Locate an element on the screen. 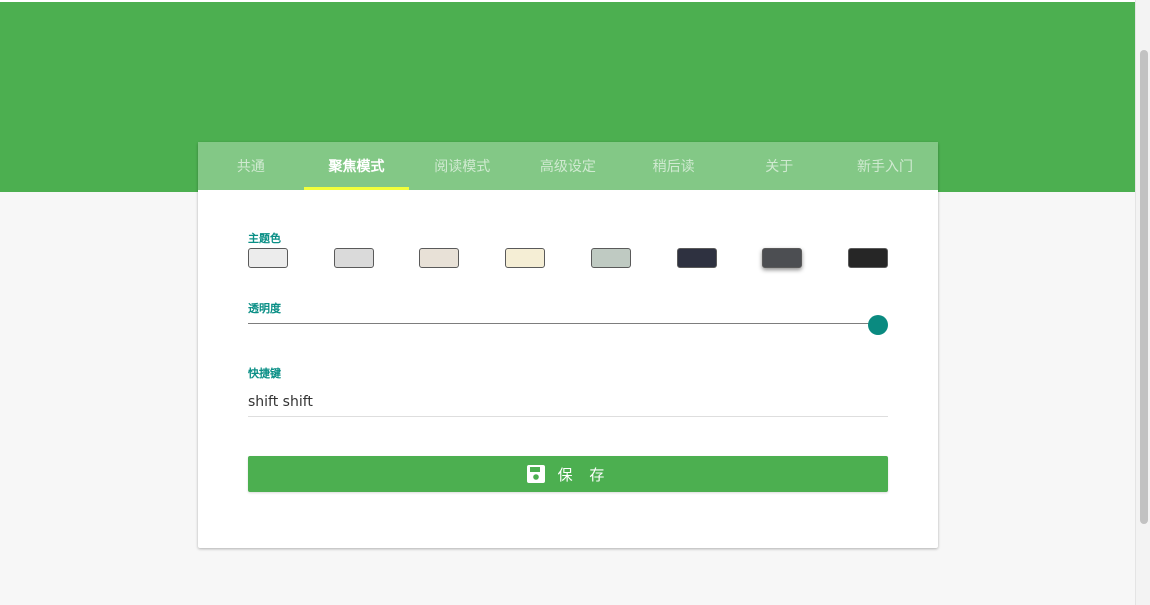  tab-label: 聚焦模式 is located at coordinates (356, 167).